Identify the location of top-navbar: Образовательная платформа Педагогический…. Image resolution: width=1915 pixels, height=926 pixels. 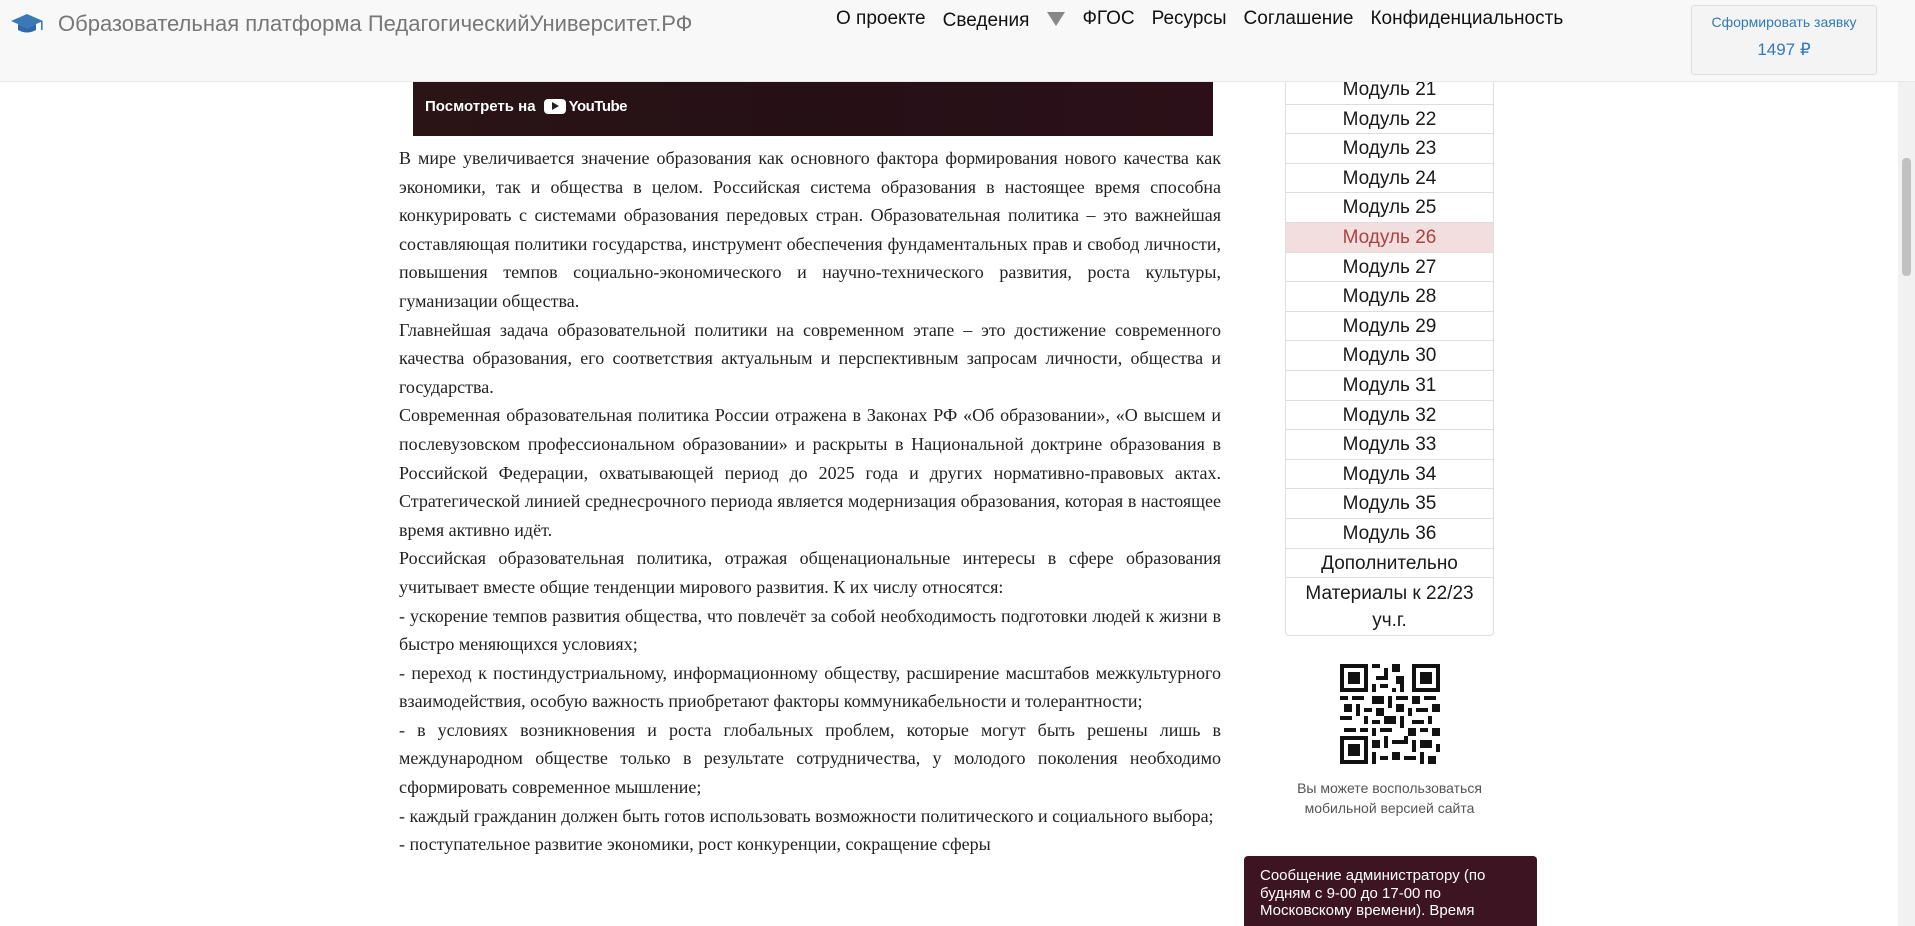
(957, 41).